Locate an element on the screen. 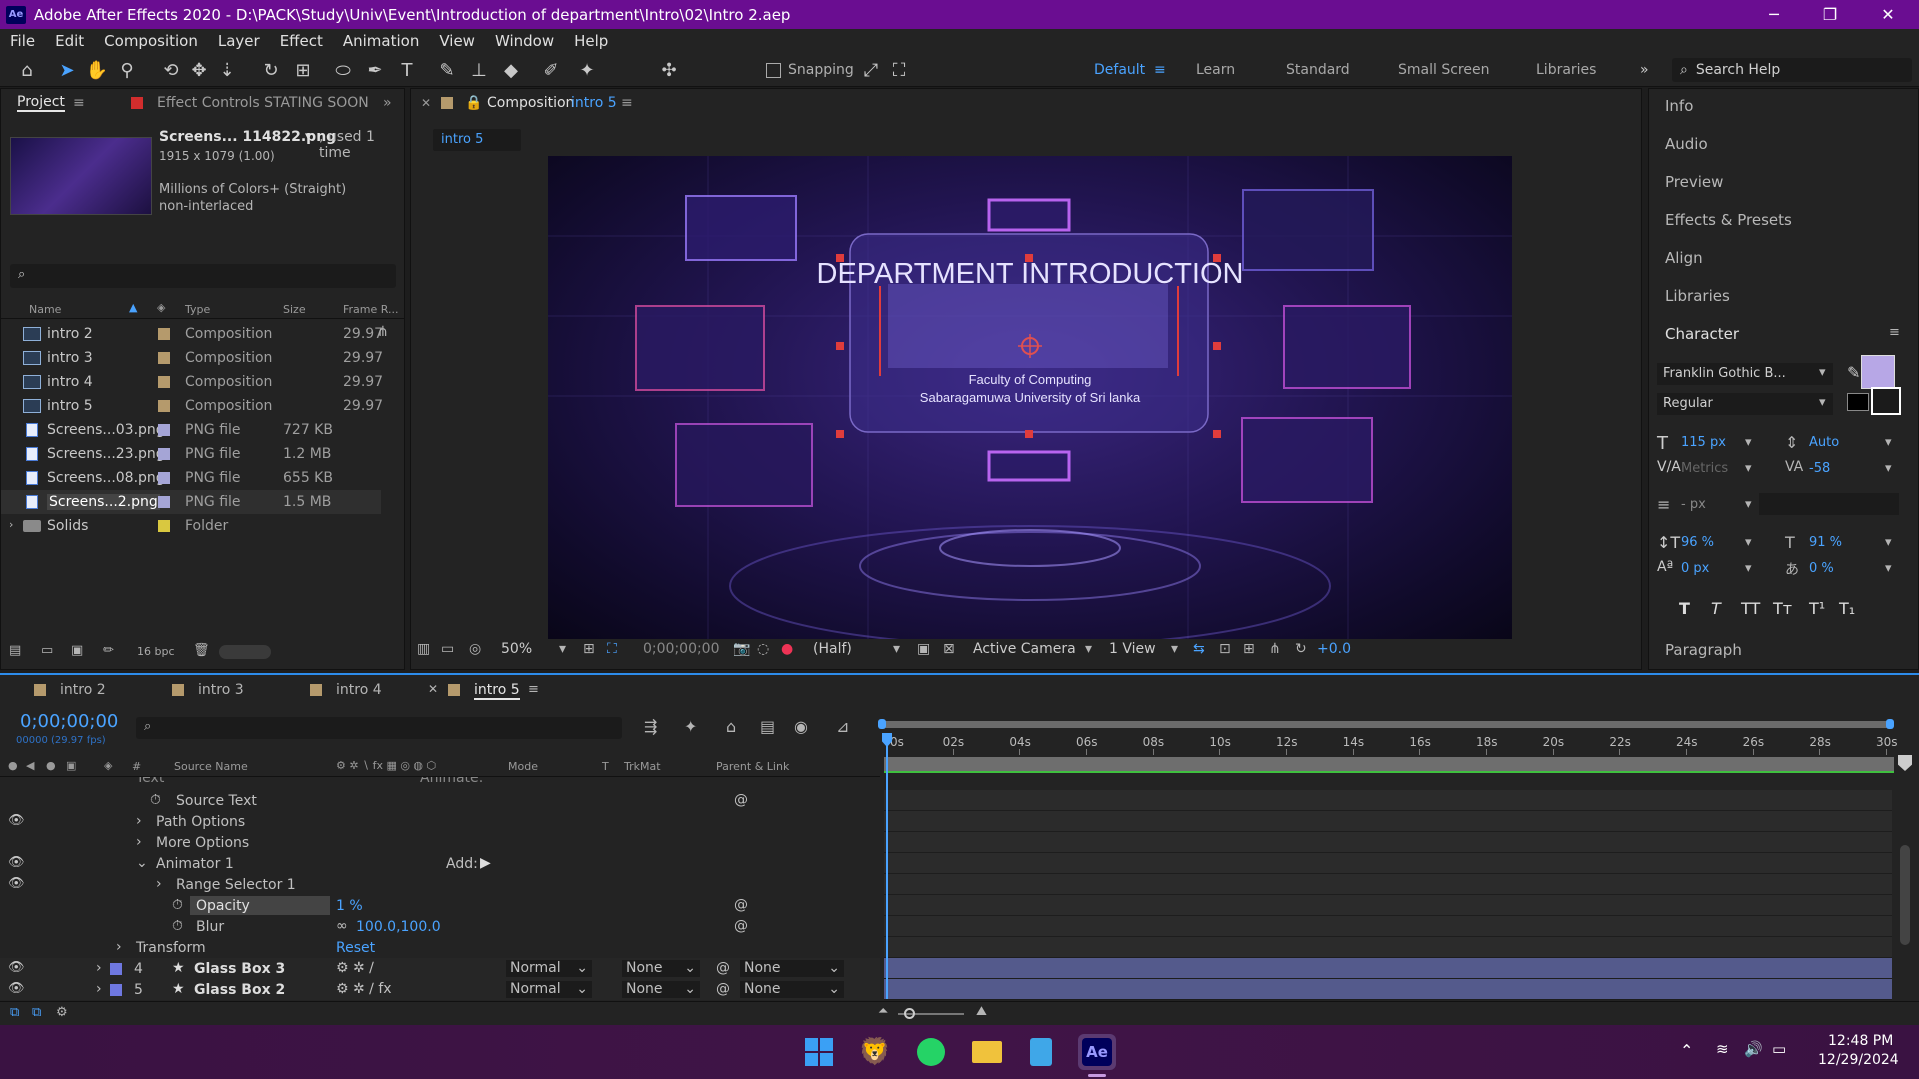 This screenshot has height=1079, width=1919. volume-icon: 🔊 is located at coordinates (1753, 1049).